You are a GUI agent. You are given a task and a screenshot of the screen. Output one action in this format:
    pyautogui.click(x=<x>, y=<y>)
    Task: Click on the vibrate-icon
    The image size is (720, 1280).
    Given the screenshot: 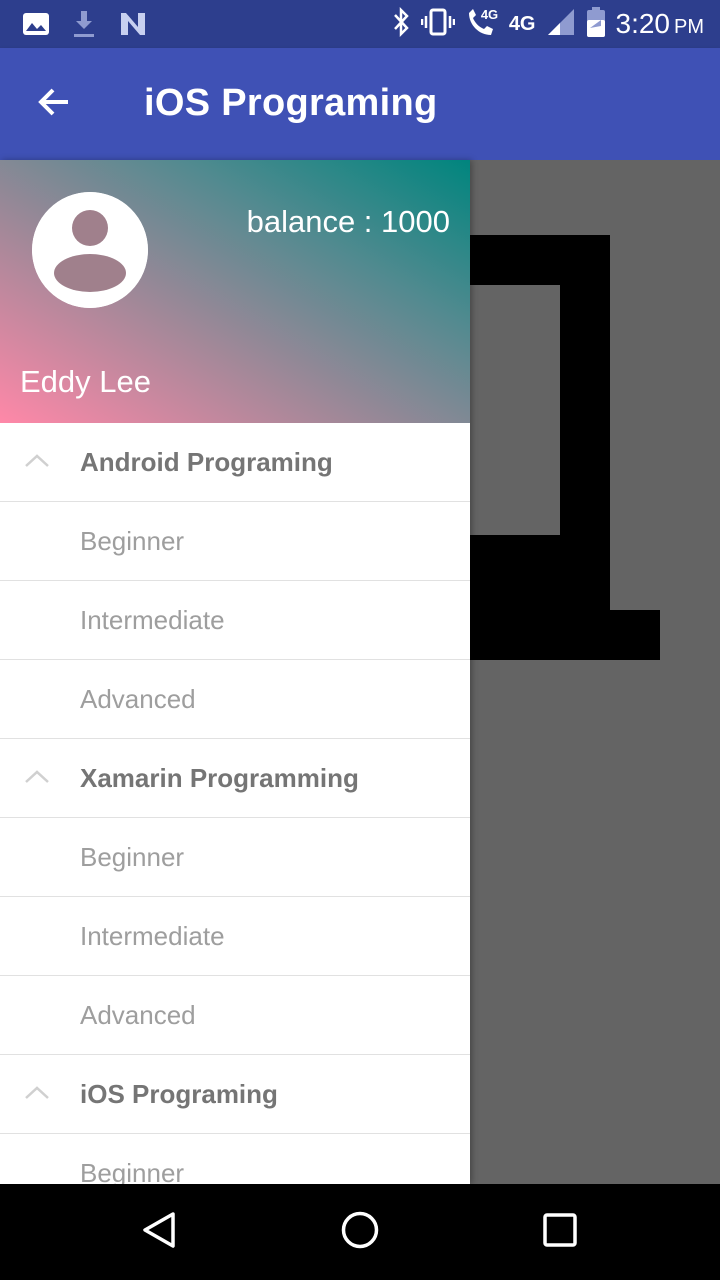 What is the action you would take?
    pyautogui.click(x=438, y=24)
    